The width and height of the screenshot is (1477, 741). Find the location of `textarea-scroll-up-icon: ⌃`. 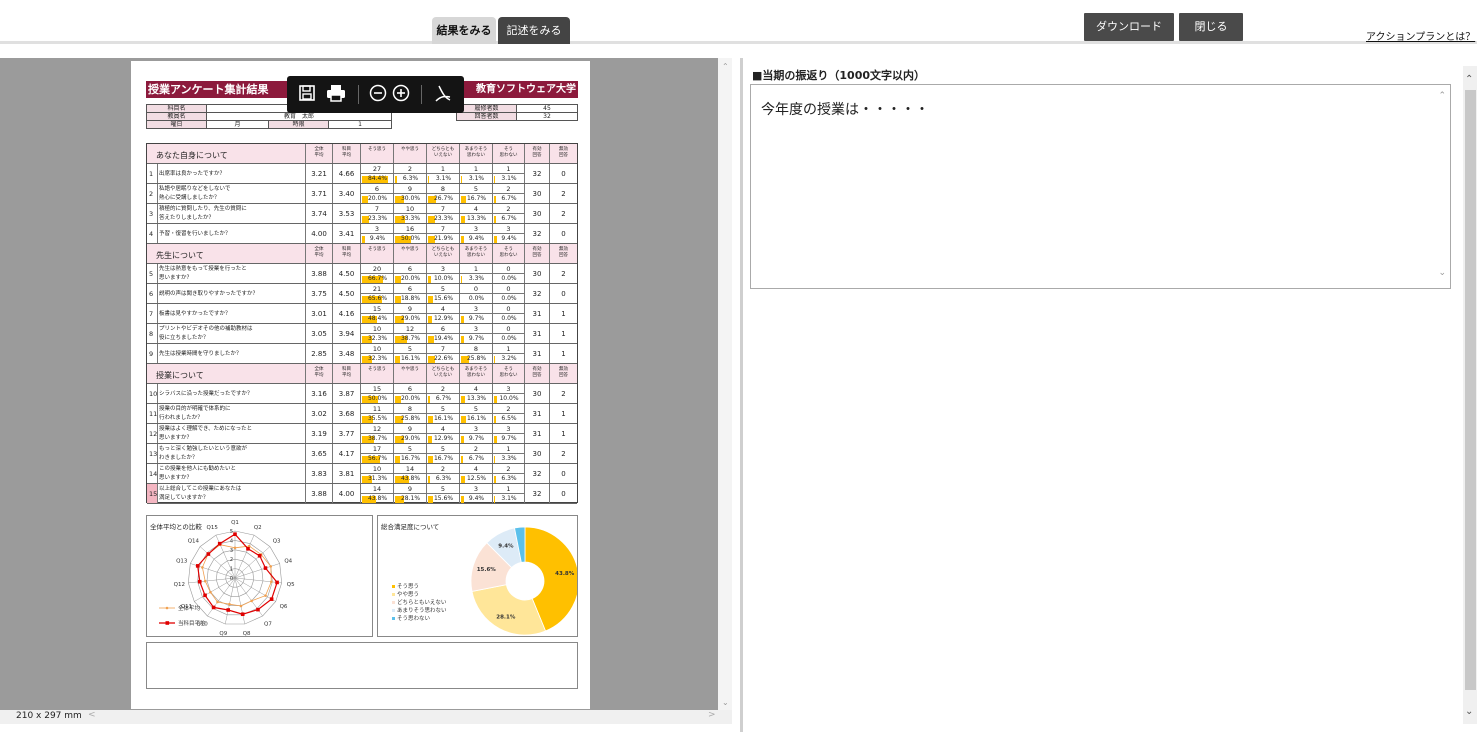

textarea-scroll-up-icon: ⌃ is located at coordinates (1442, 96).